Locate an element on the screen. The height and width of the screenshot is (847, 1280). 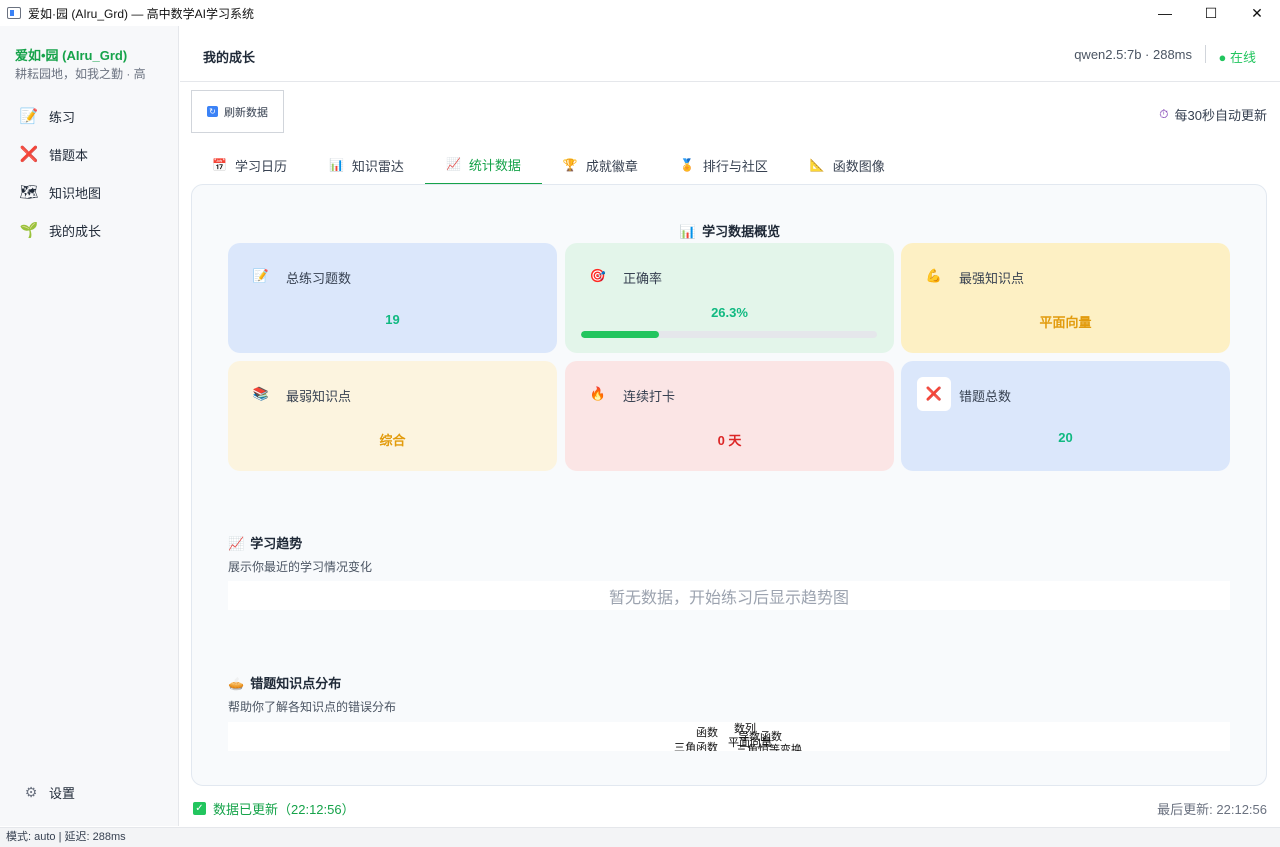
tab-label: 统计数据 is located at coordinates (494, 165).